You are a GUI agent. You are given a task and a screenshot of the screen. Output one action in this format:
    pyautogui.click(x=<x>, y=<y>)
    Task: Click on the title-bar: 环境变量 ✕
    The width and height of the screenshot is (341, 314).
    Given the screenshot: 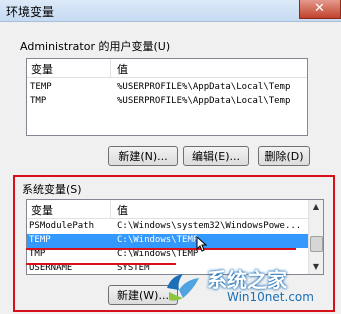 What is the action you would take?
    pyautogui.click(x=170, y=11)
    